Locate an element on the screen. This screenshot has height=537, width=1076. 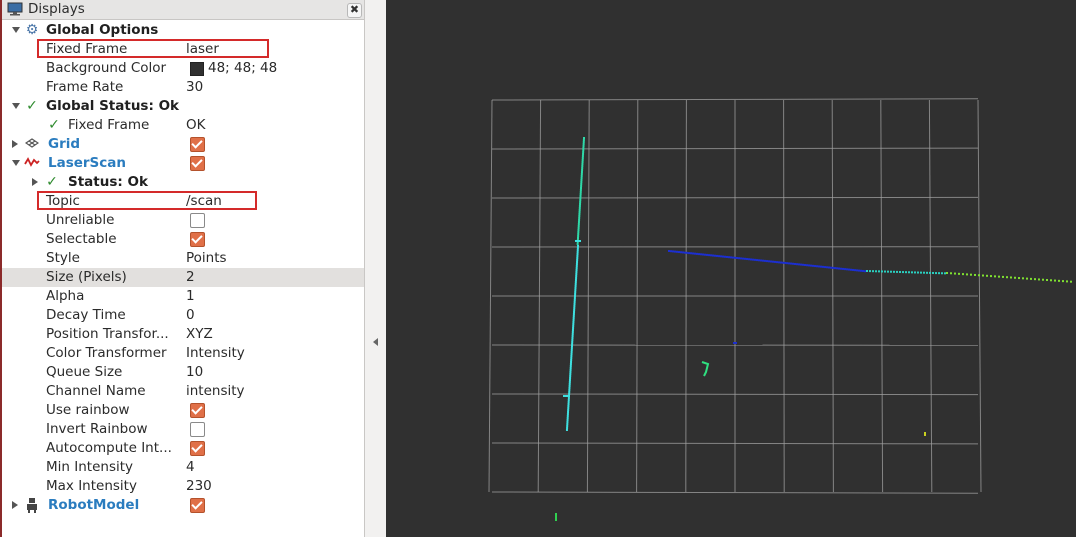
tree-row-selectable: Selectable is located at coordinates (183, 239).